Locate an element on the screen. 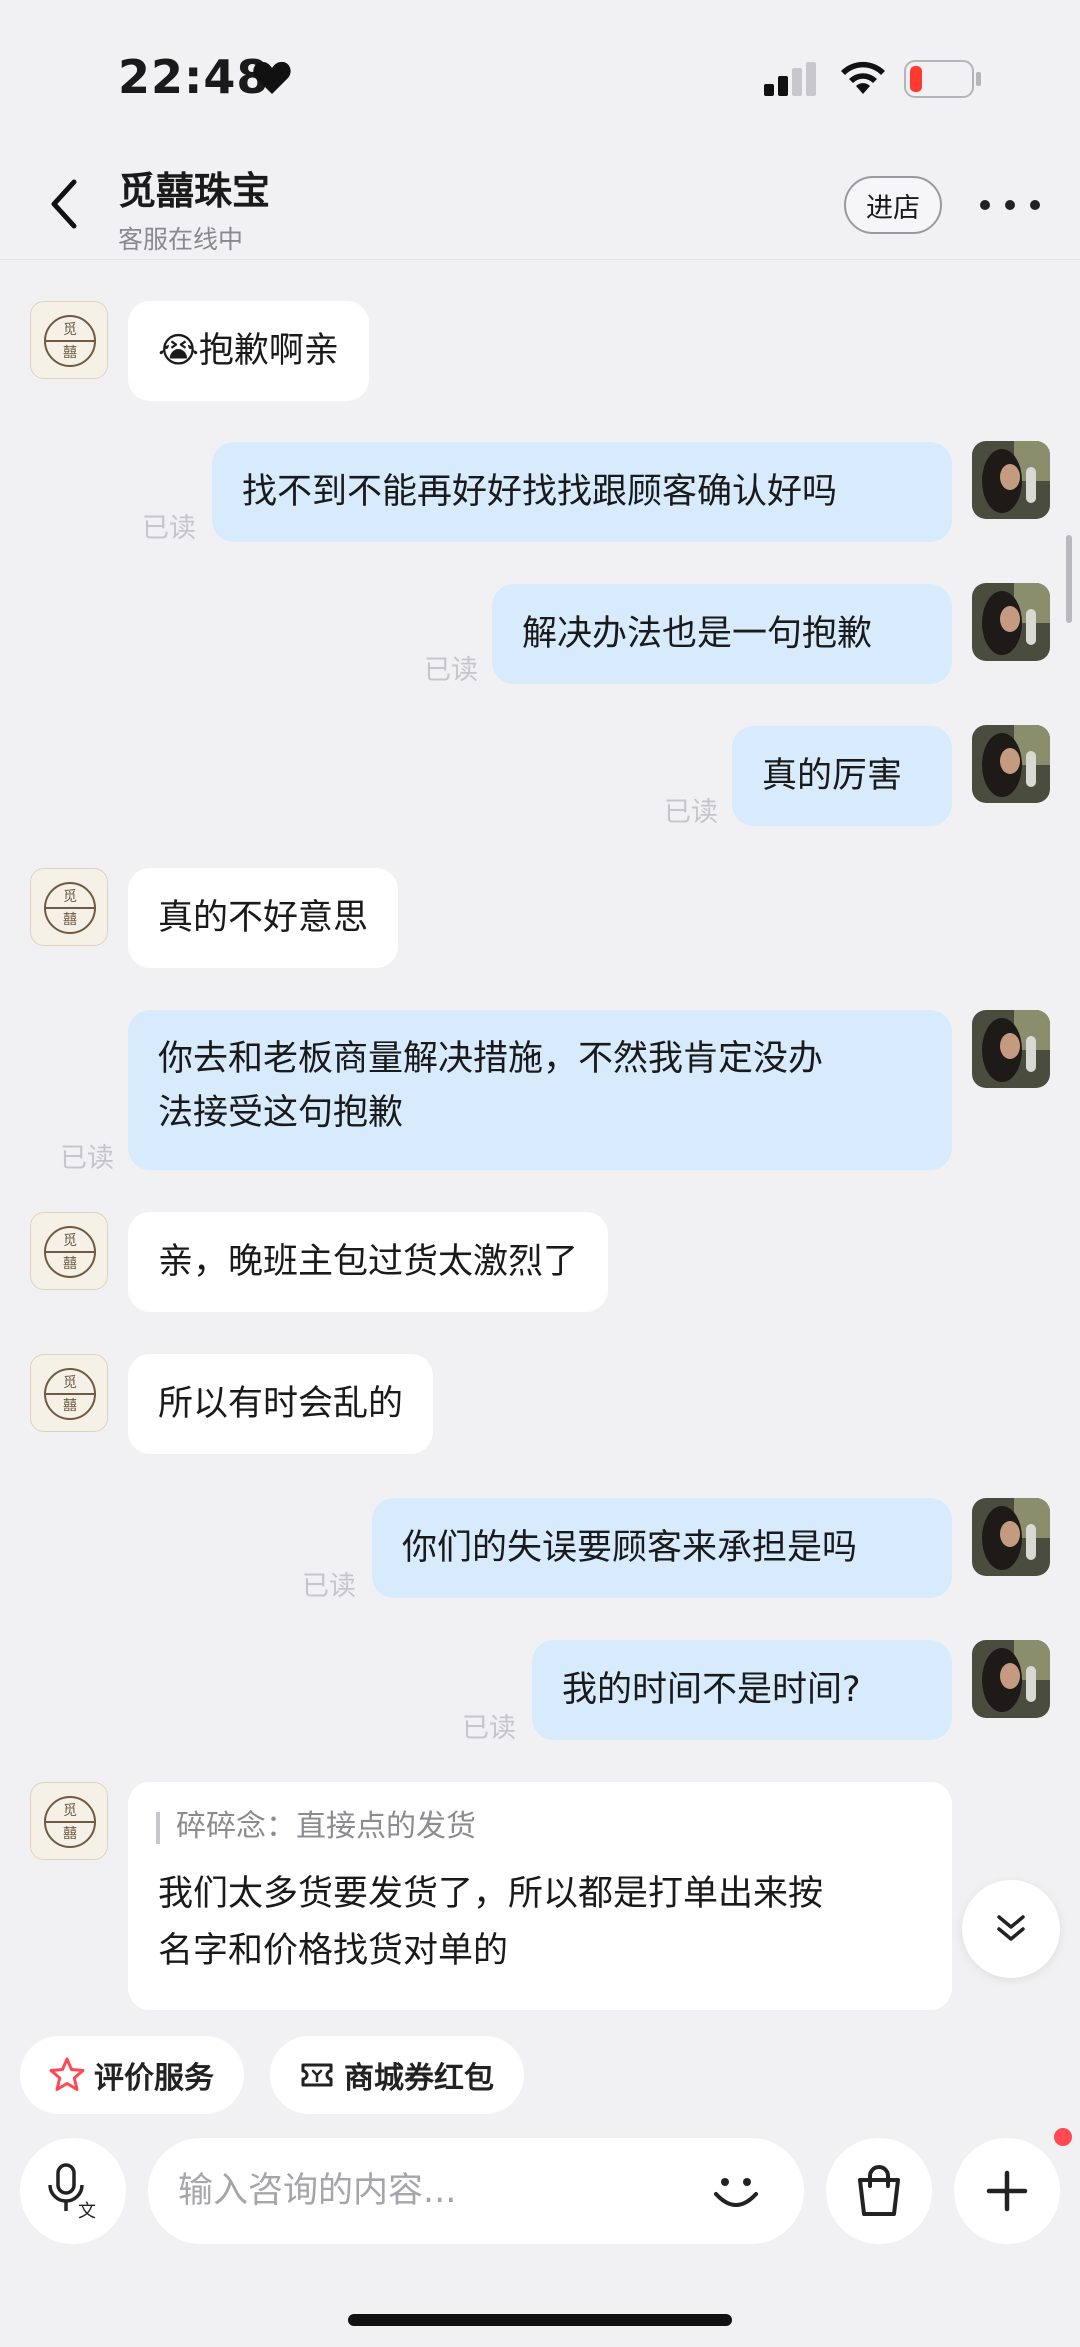 The image size is (1080, 2347). message-text-line: 你去和老板商量解决措施，不然我肯定没办 is located at coordinates (491, 1059).